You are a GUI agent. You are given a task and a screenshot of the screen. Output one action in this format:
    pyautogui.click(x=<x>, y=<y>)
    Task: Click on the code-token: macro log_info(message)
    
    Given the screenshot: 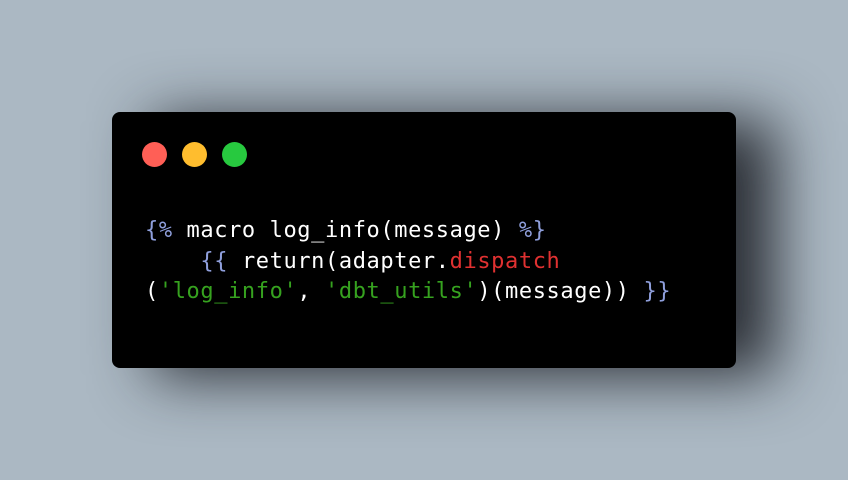 What is the action you would take?
    pyautogui.click(x=345, y=230)
    